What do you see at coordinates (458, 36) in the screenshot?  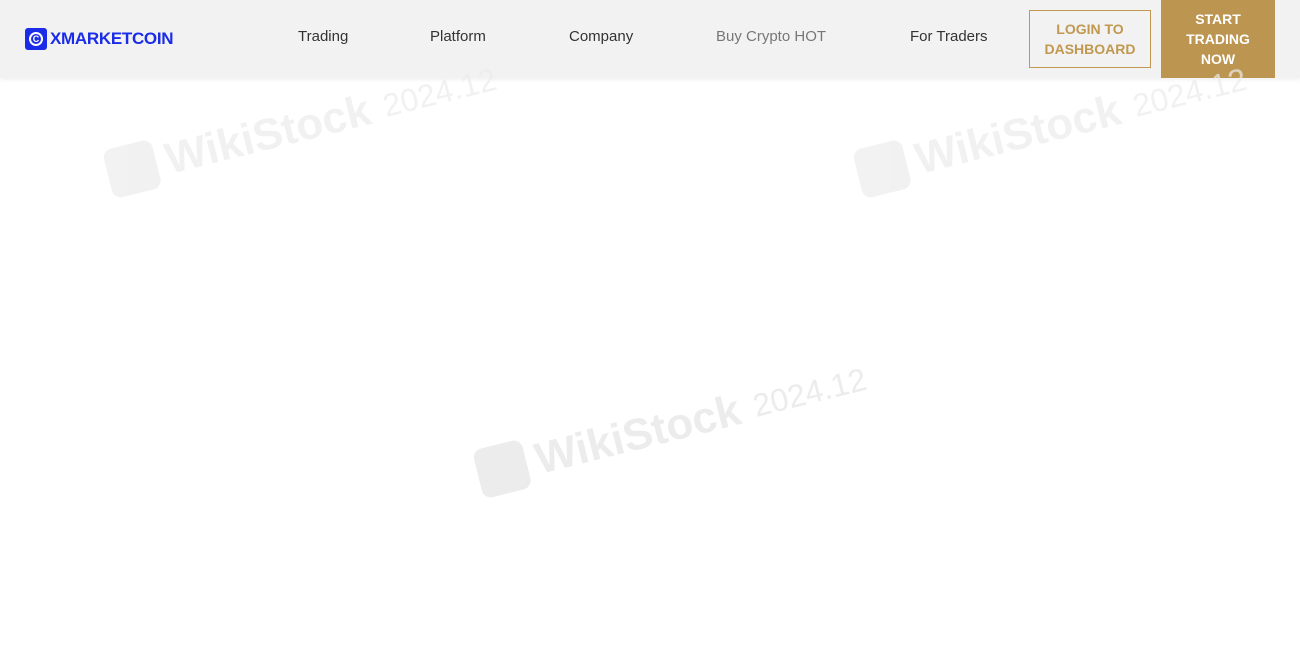 I see `nav-item-platform: Platform` at bounding box center [458, 36].